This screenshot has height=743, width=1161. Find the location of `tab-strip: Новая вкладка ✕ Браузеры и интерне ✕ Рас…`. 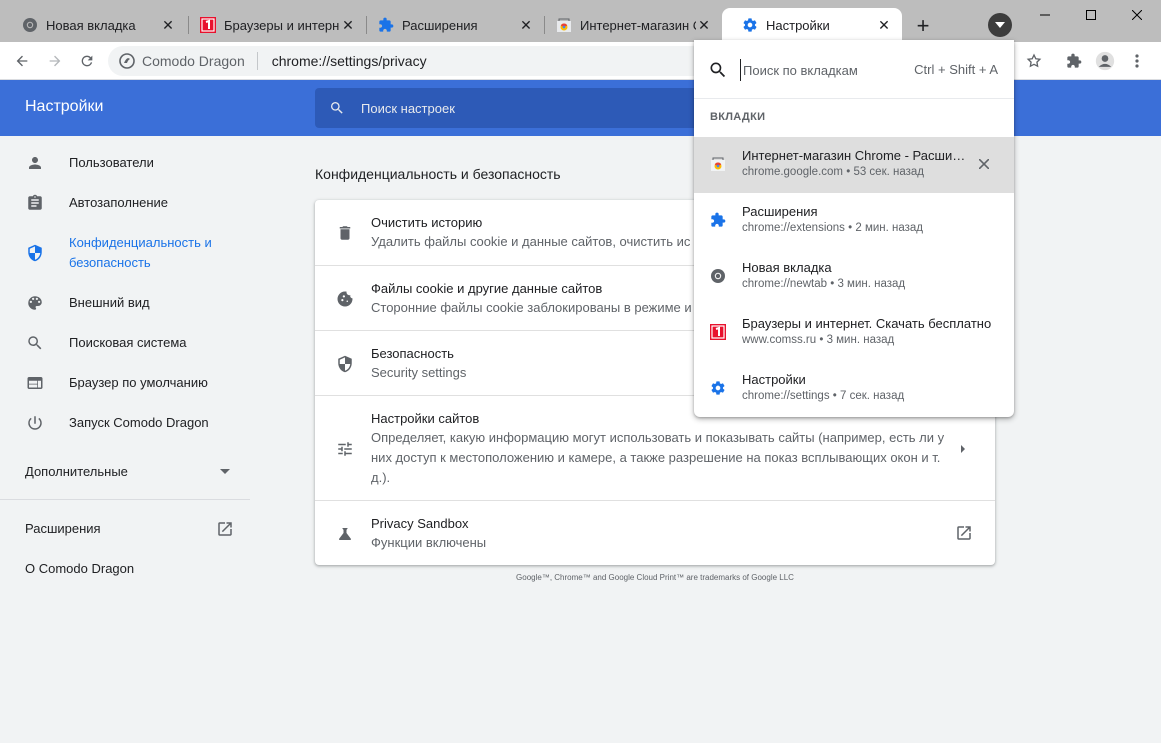

tab-strip: Новая вкладка ✕ Браузеры и интерне ✕ Рас… is located at coordinates (580, 21).